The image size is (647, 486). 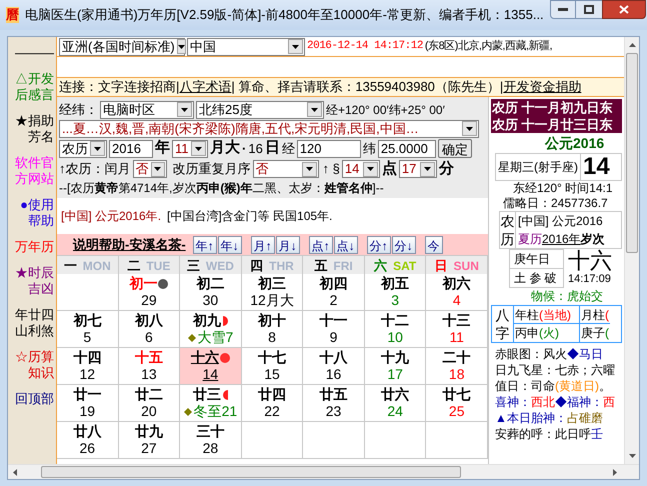 What do you see at coordinates (230, 245) in the screenshot?
I see `nav-button: 年↓` at bounding box center [230, 245].